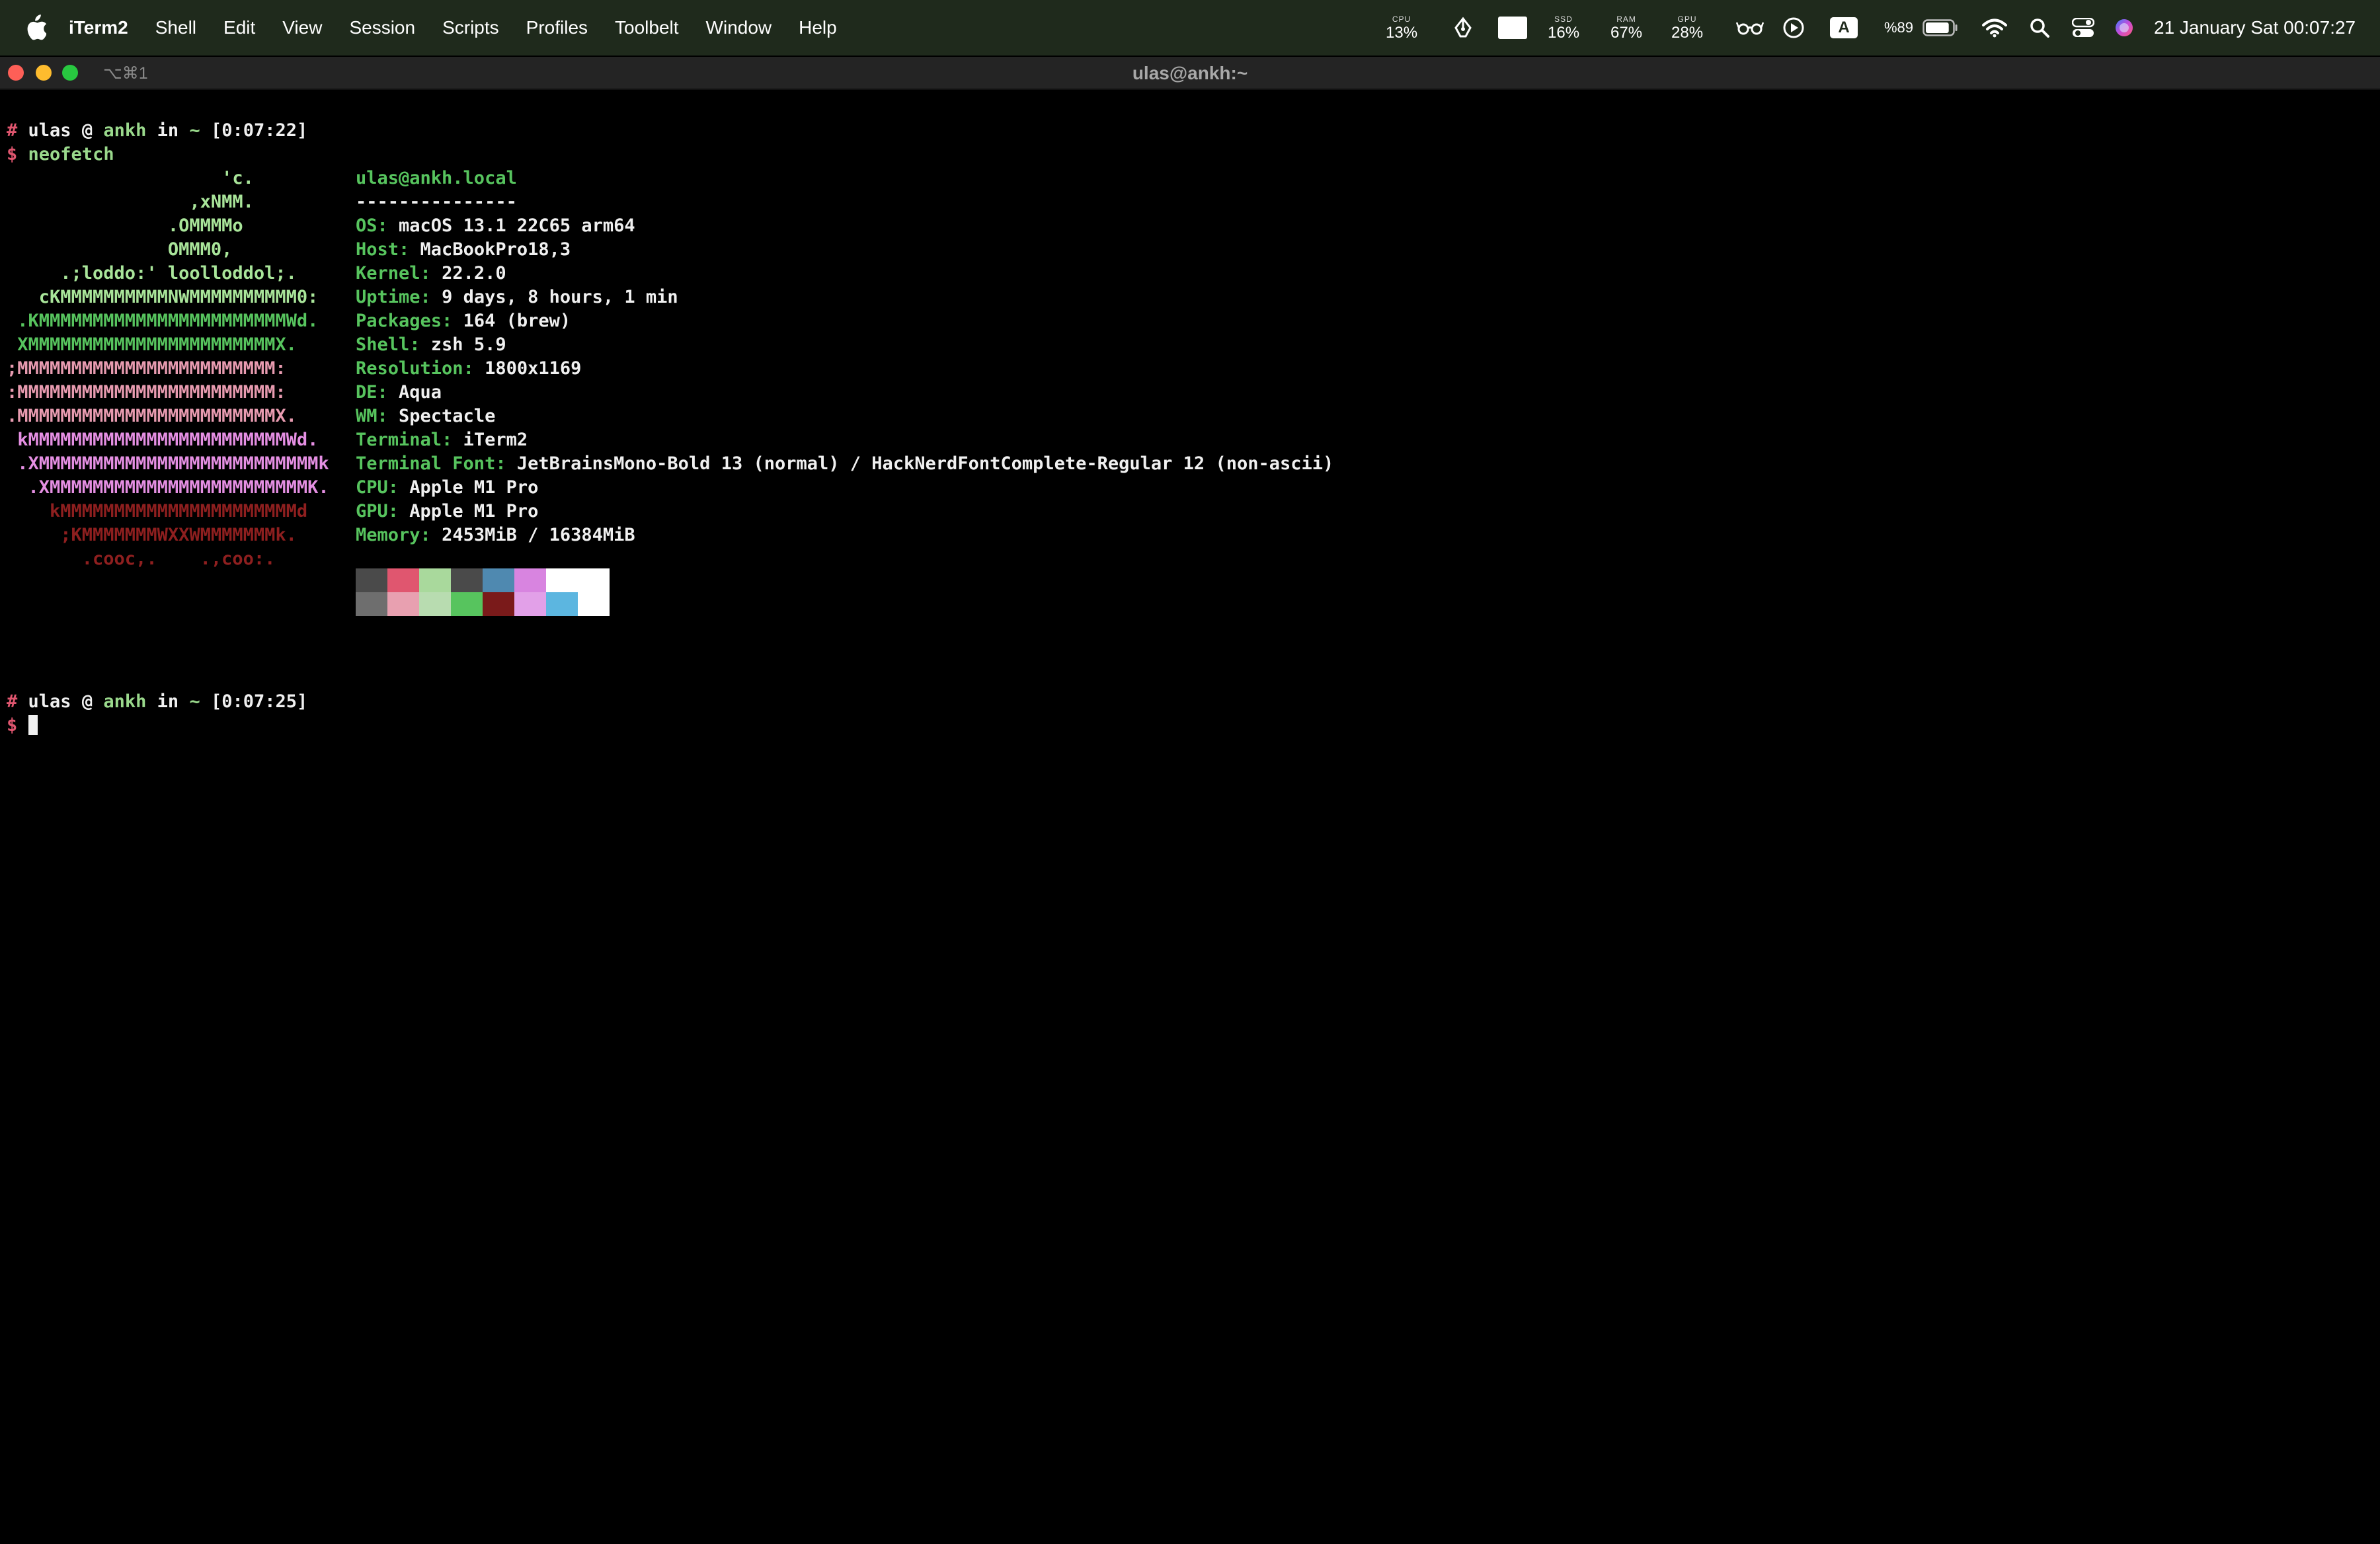  I want to click on command-text: neofetch, so click(71, 154).